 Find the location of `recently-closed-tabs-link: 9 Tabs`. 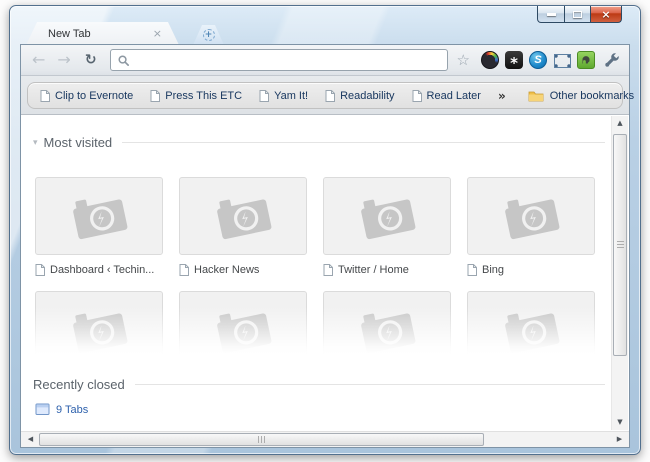

recently-closed-tabs-link: 9 Tabs is located at coordinates (61, 409).